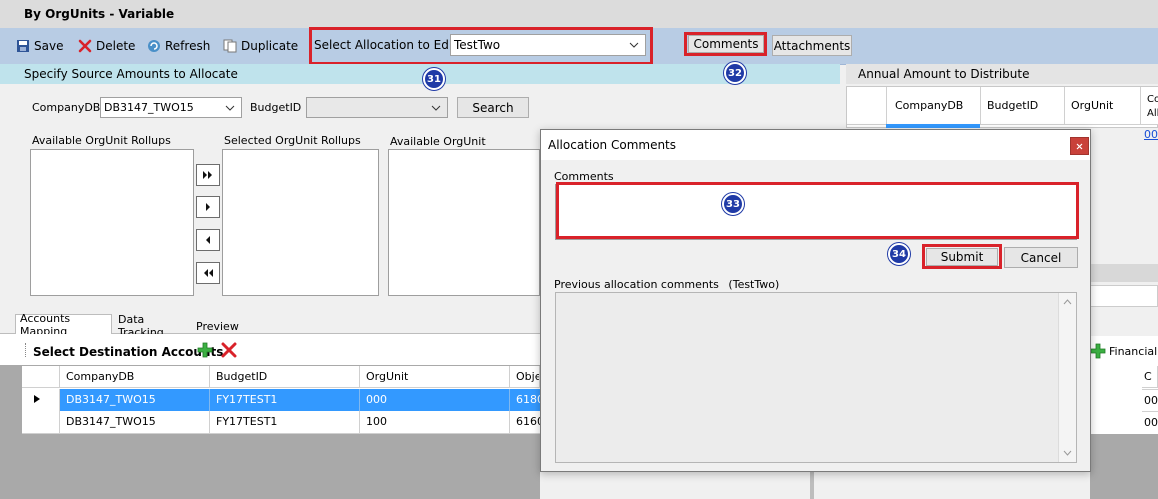 The height and width of the screenshot is (499, 1158). I want to click on callout-badge-33: 33, so click(733, 204).